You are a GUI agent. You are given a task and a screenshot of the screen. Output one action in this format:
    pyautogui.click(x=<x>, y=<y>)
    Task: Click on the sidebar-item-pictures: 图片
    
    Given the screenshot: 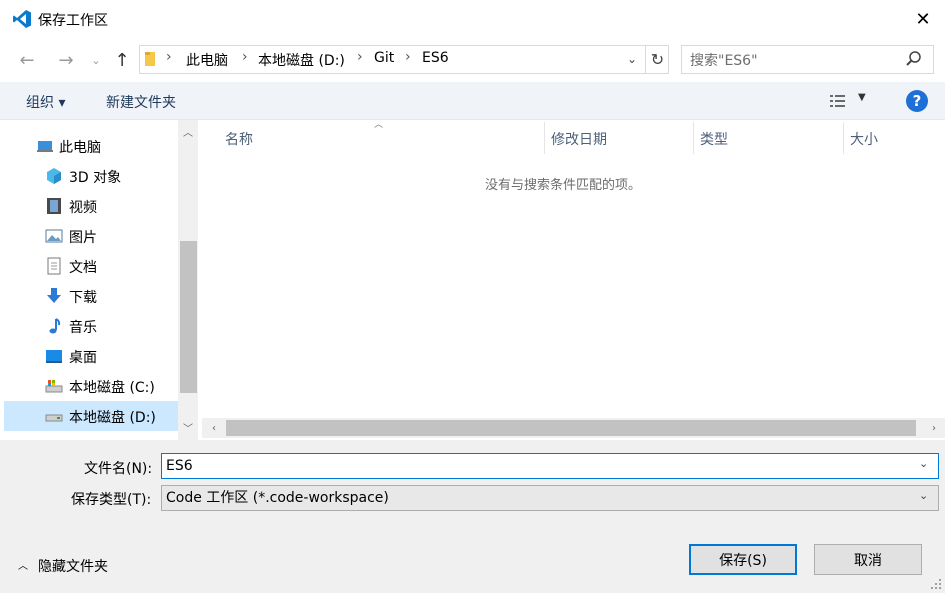 What is the action you would take?
    pyautogui.click(x=91, y=236)
    